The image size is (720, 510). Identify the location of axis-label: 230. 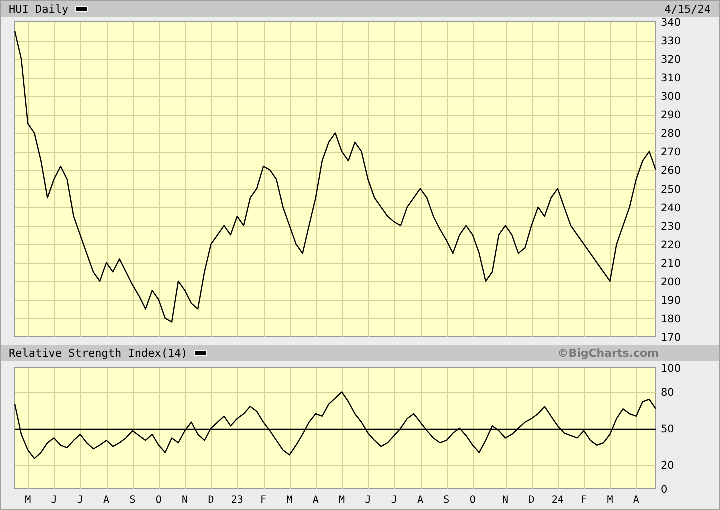
(671, 226).